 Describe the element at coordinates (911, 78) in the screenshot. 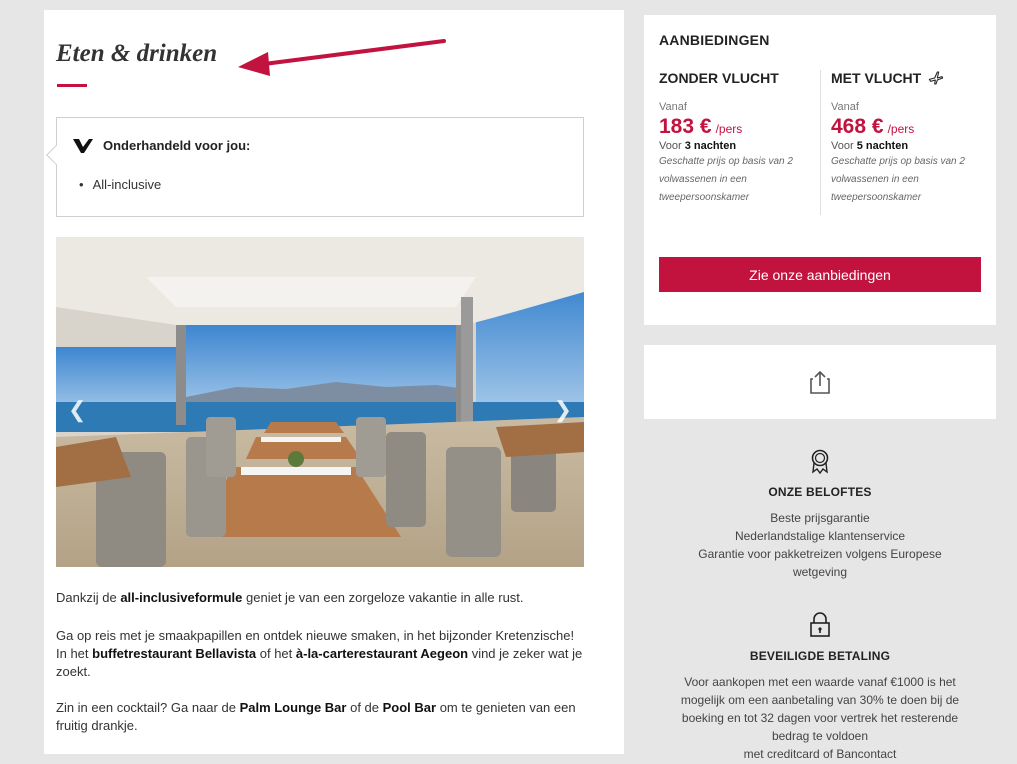

I see `offer-with-flight-title: MET VLUCHT` at that location.